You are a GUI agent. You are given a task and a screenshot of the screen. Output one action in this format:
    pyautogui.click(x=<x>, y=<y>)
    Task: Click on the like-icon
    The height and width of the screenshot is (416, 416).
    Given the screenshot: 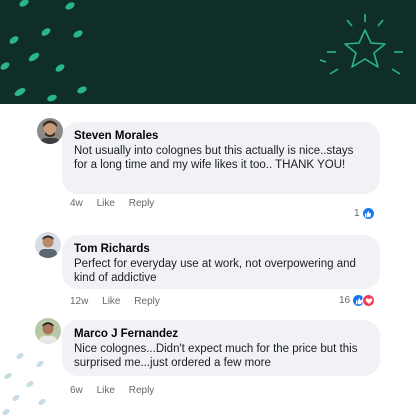 What is the action you would take?
    pyautogui.click(x=368, y=213)
    